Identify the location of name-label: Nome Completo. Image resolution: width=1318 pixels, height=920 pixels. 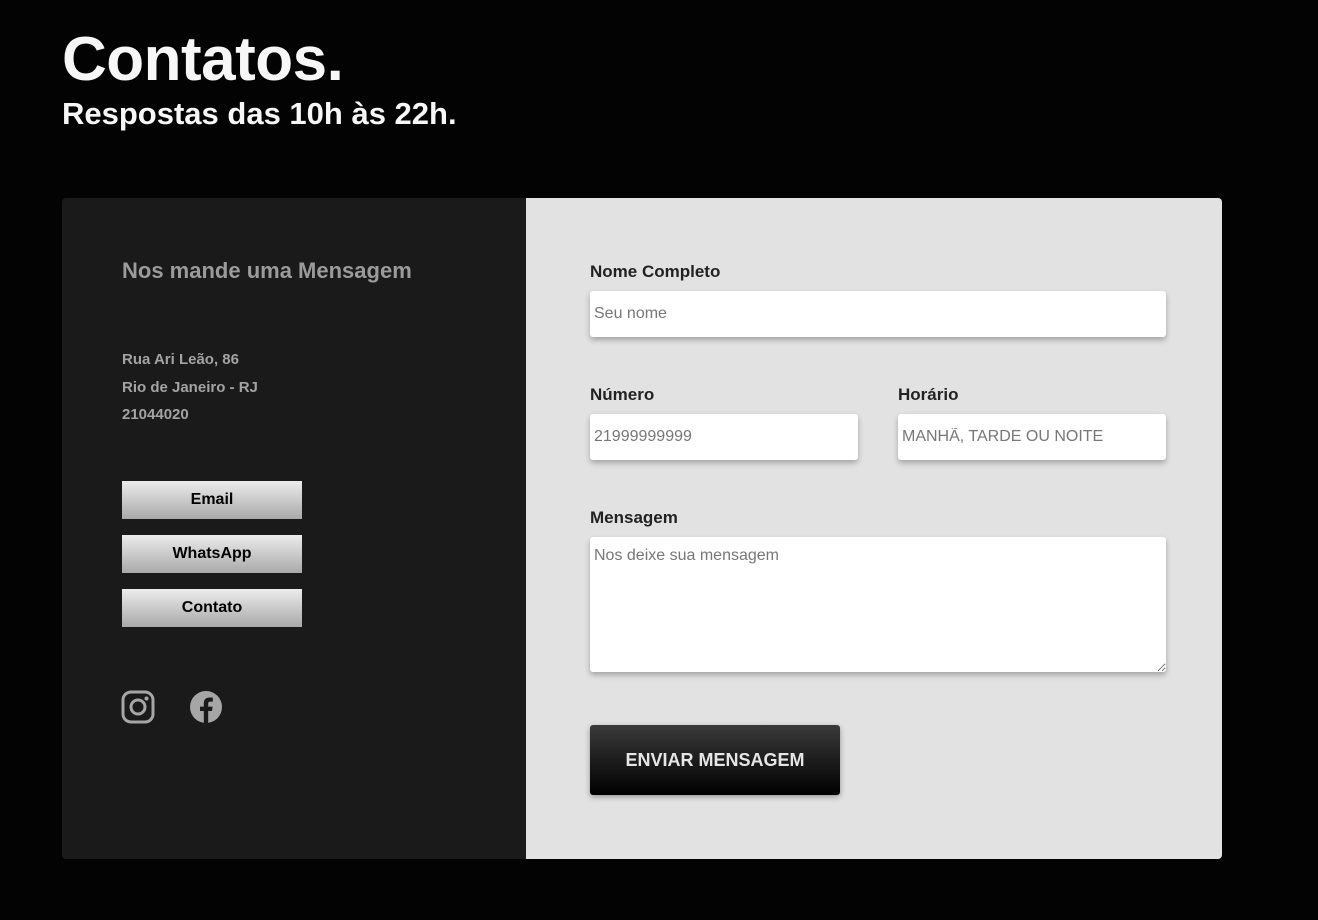
(655, 271).